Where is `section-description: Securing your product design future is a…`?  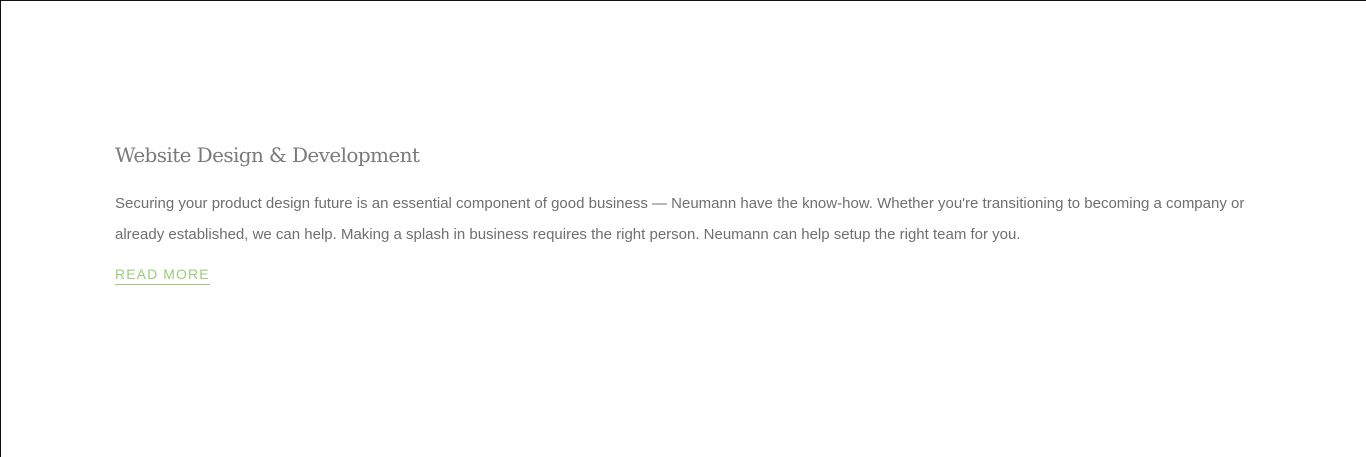 section-description: Securing your product design future is a… is located at coordinates (680, 219).